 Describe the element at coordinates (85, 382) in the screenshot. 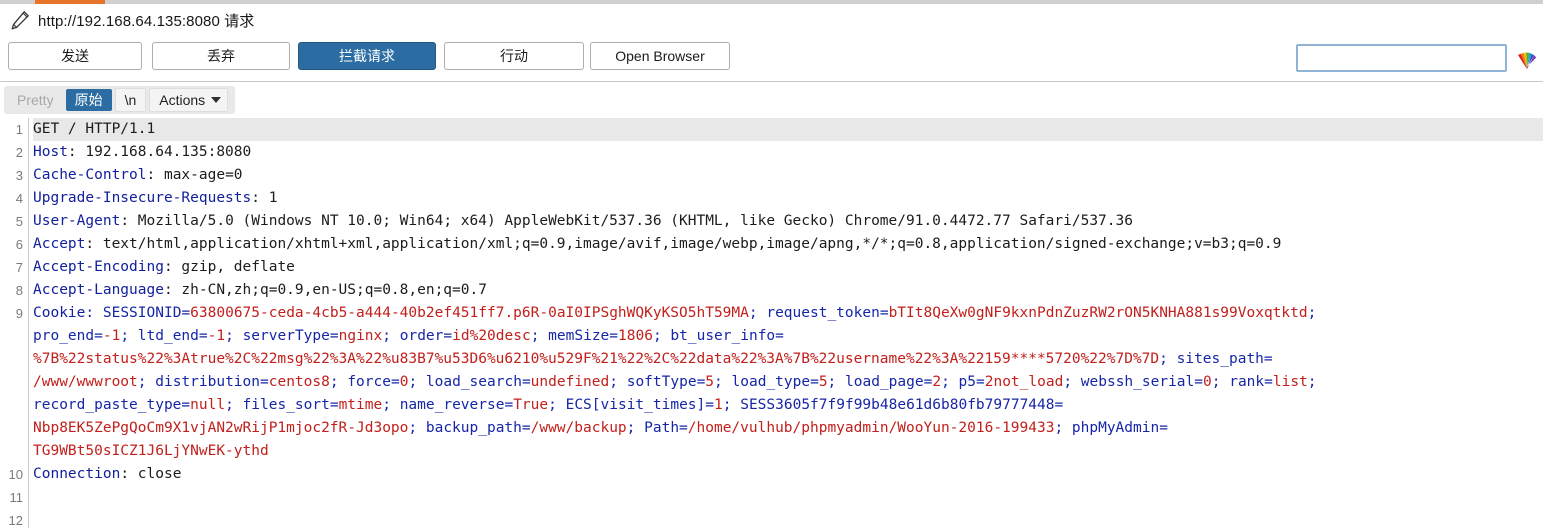

I see `cookie-token: /www/wwwroot` at that location.